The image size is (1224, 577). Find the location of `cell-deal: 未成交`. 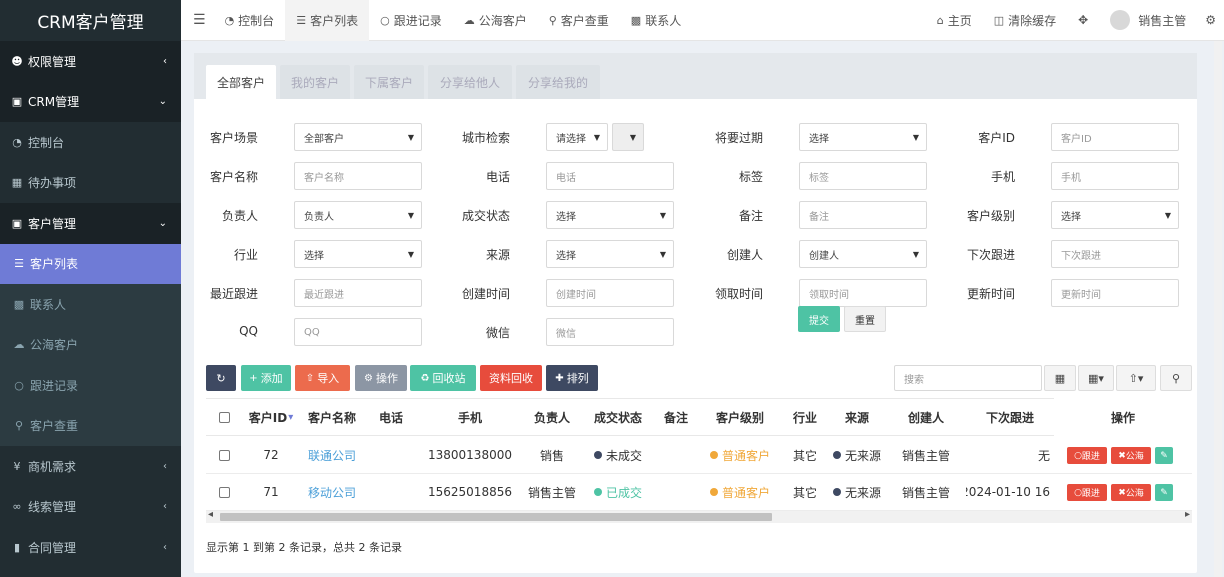

cell-deal: 未成交 is located at coordinates (618, 455).